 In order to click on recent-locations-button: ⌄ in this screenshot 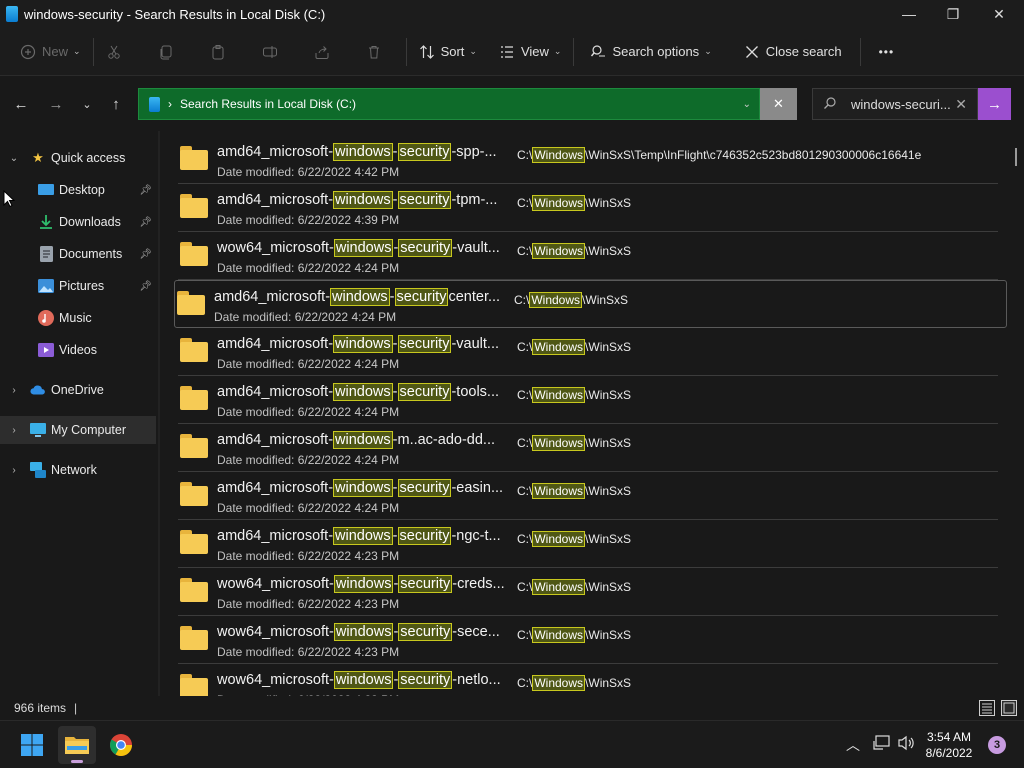, I will do `click(87, 104)`.